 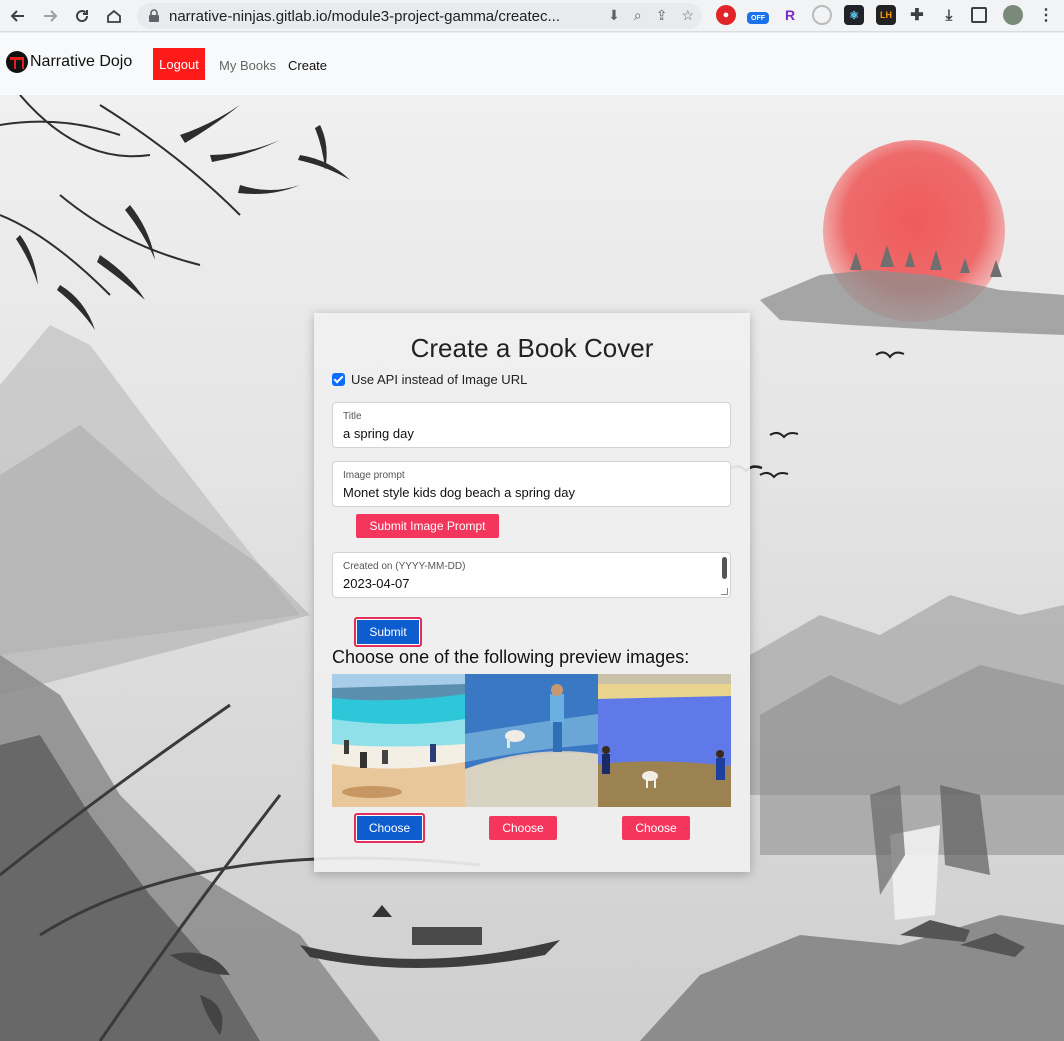 I want to click on use-api-toggle: Use API instead of Image URL, so click(x=429, y=379).